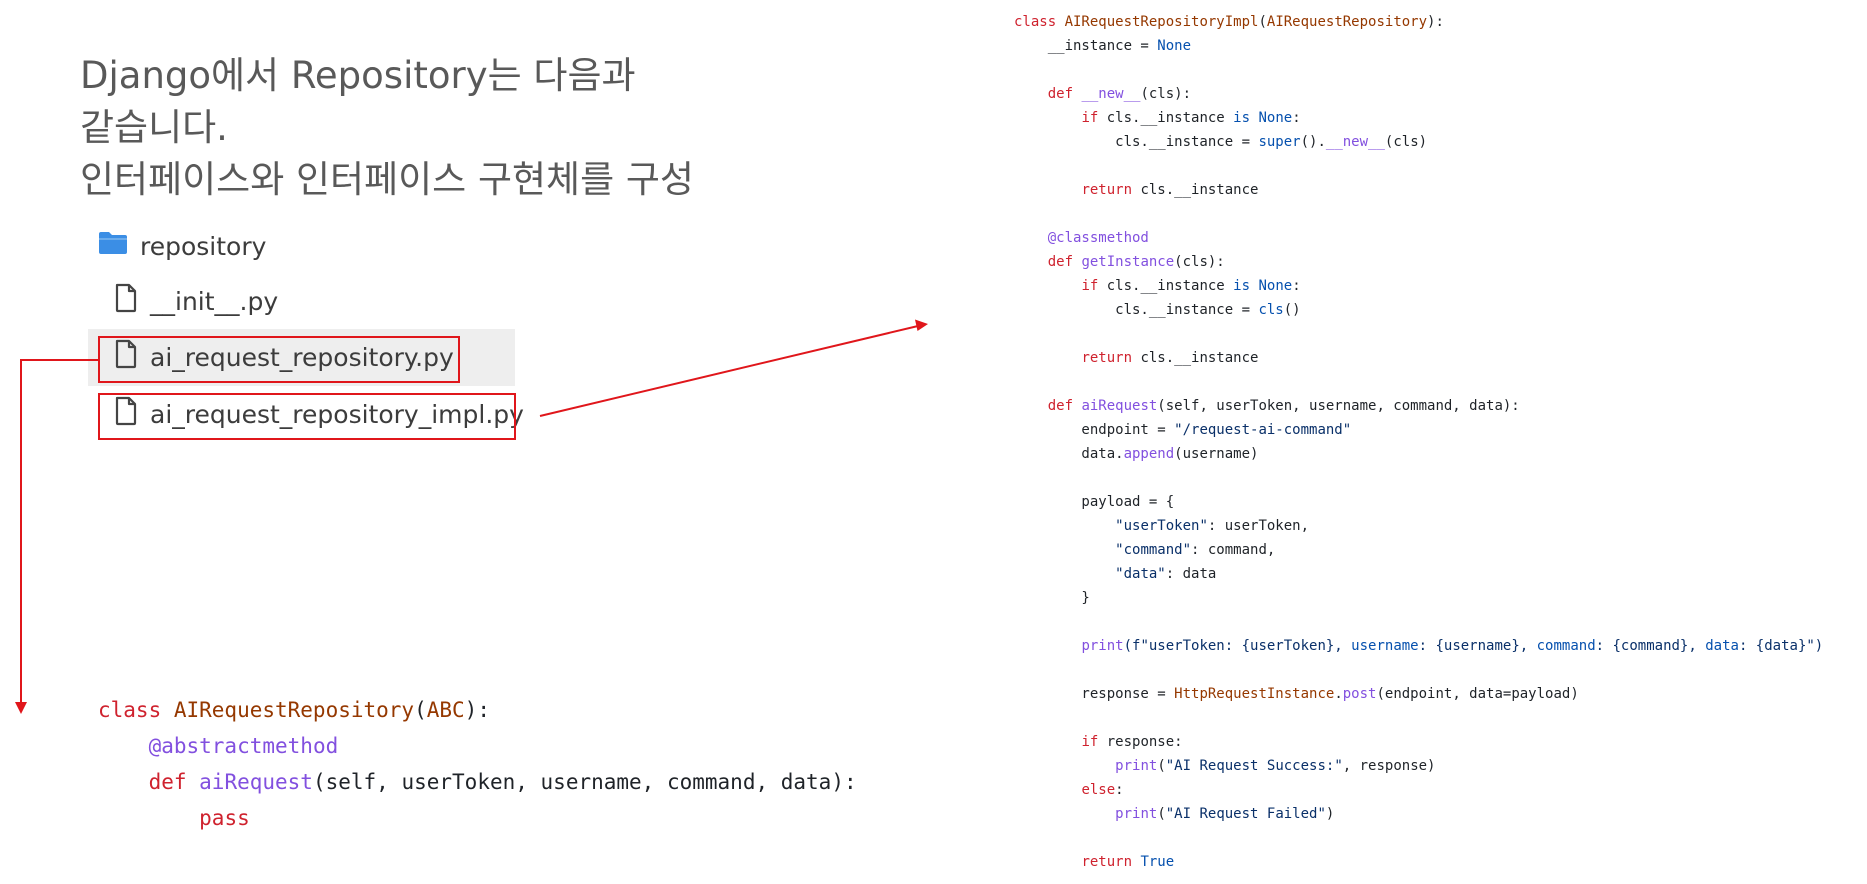 Image resolution: width=1867 pixels, height=884 pixels. Describe the element at coordinates (1418, 598) in the screenshot. I see `code-line: }` at that location.